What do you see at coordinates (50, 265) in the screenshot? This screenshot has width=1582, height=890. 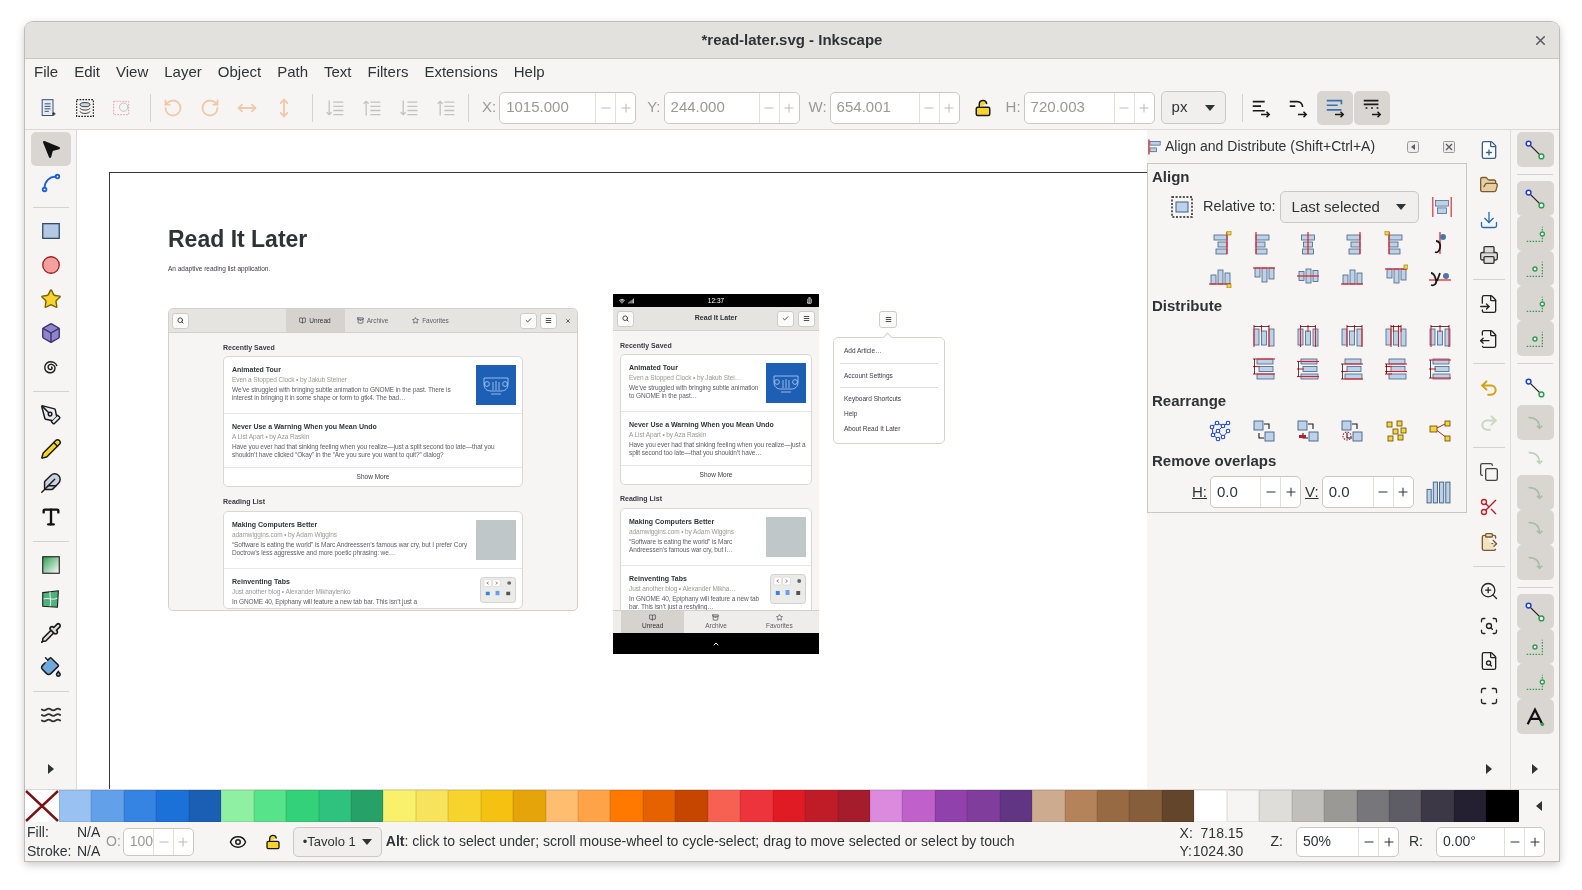 I see `circle-icon` at bounding box center [50, 265].